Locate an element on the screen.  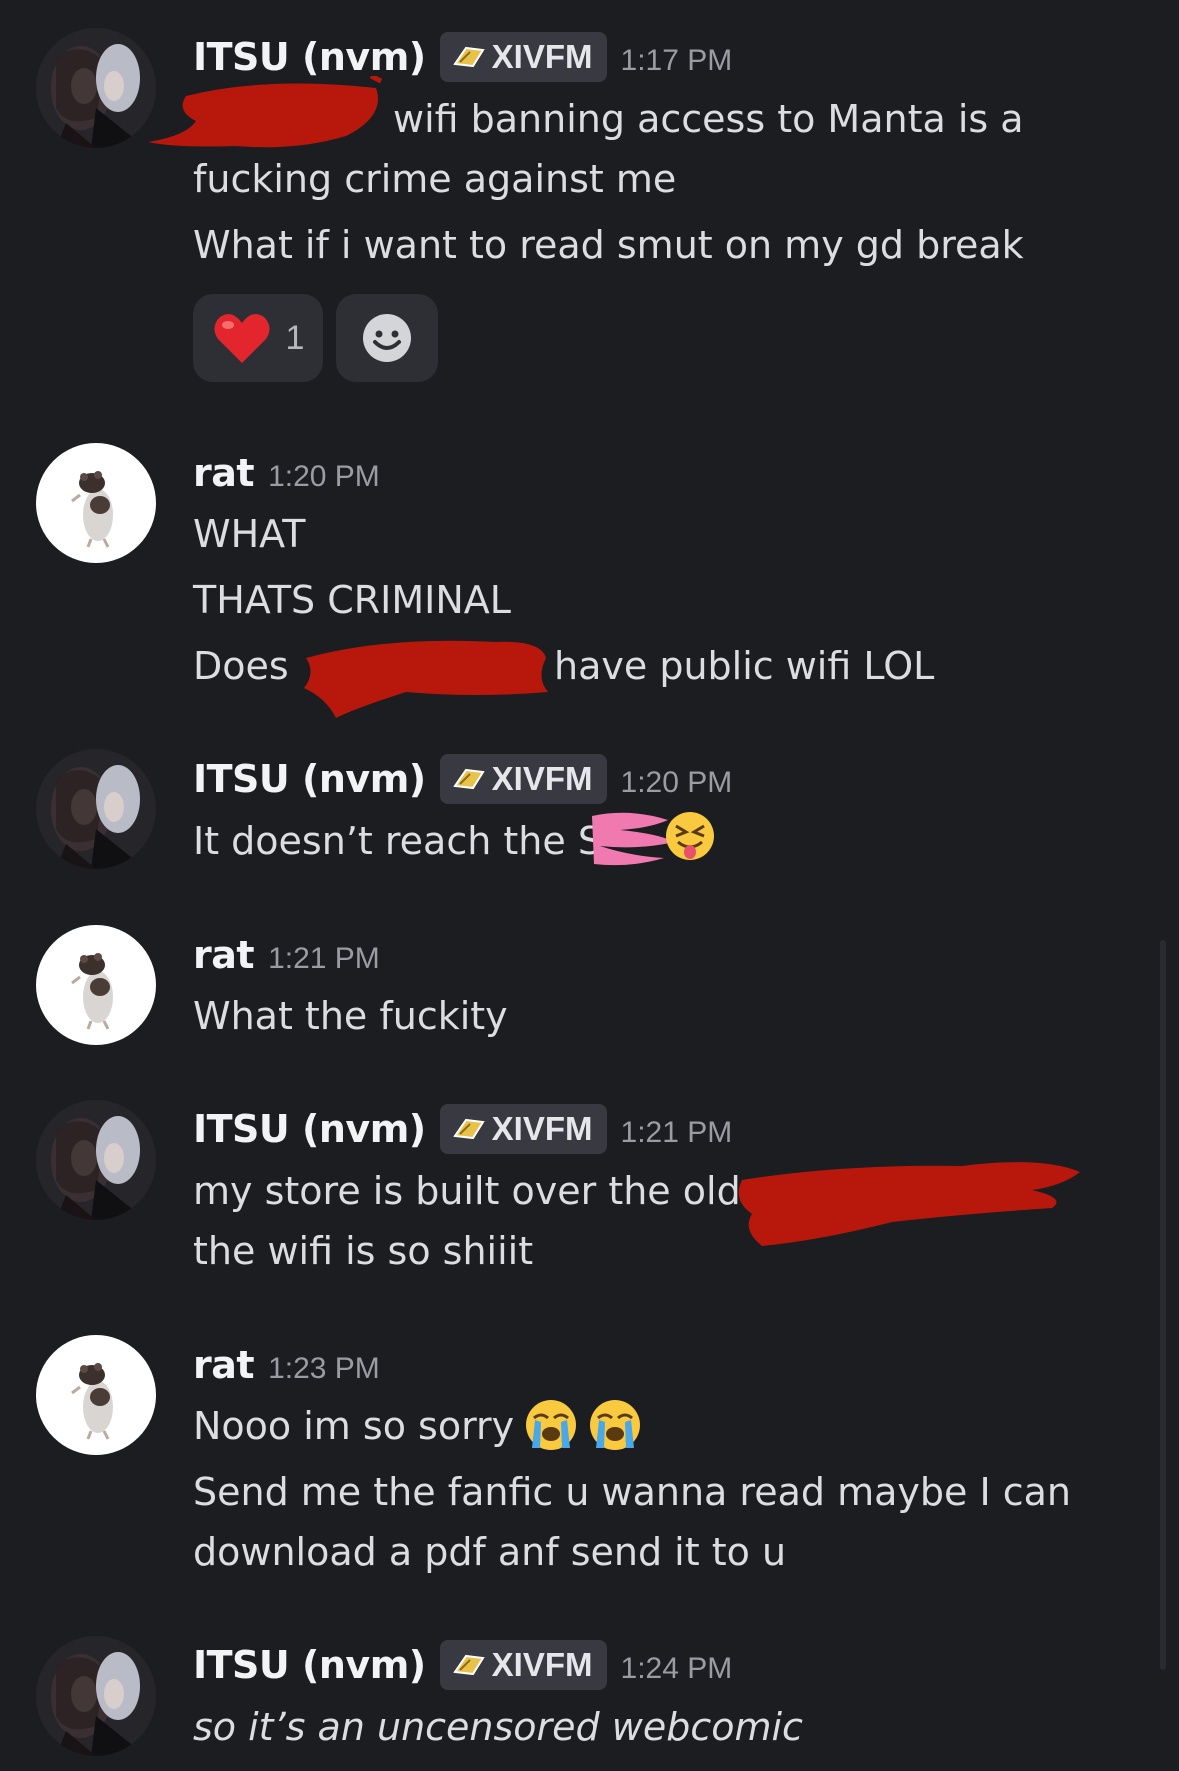
message-text: download a pdf anf send it to u is located at coordinates (490, 1552).